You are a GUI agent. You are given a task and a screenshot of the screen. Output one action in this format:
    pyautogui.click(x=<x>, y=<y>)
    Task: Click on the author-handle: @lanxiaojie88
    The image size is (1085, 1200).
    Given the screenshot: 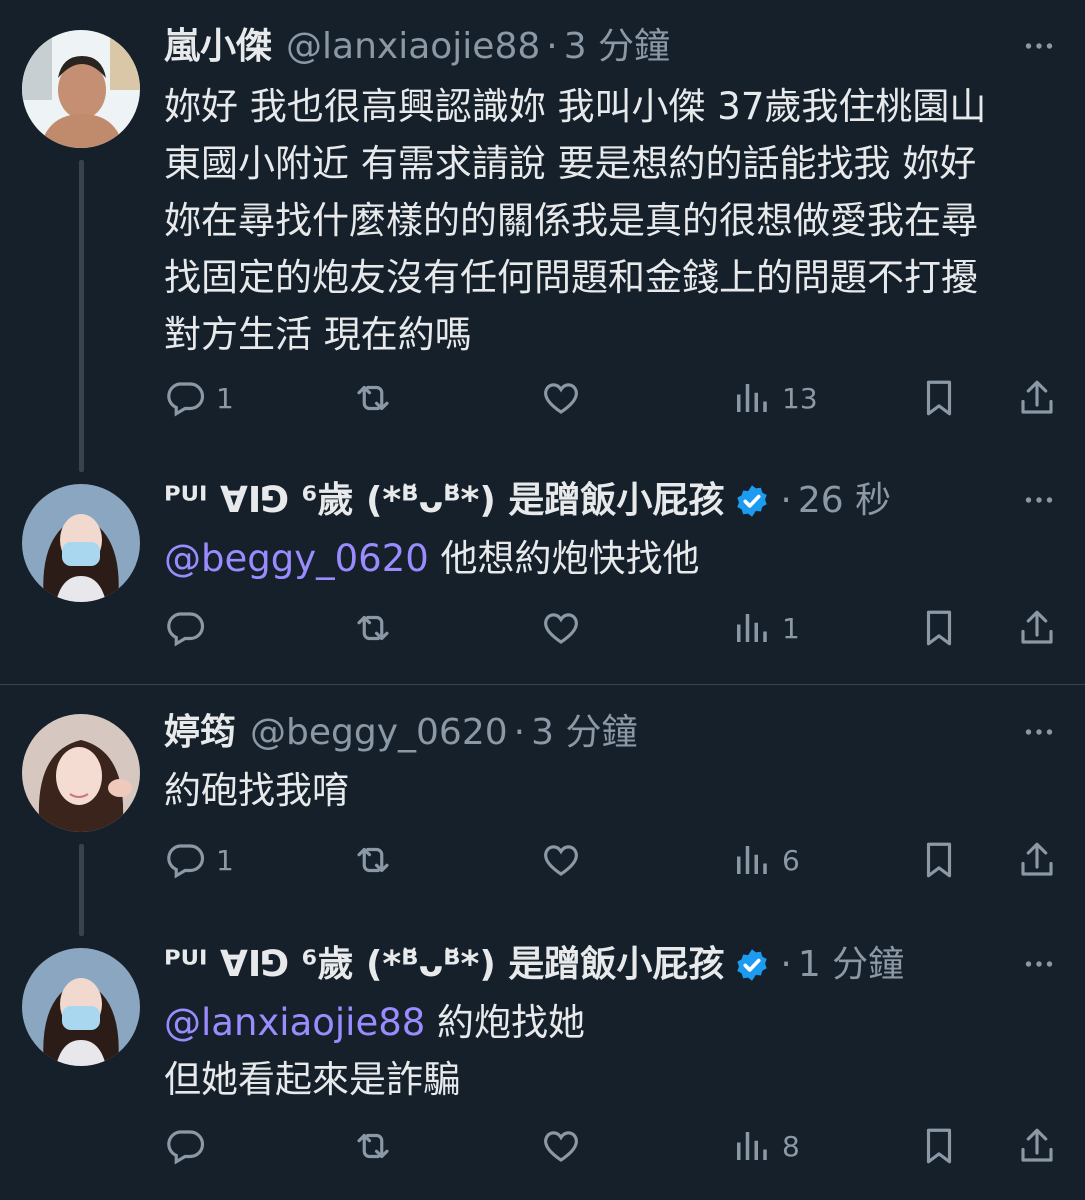 What is the action you would take?
    pyautogui.click(x=413, y=47)
    